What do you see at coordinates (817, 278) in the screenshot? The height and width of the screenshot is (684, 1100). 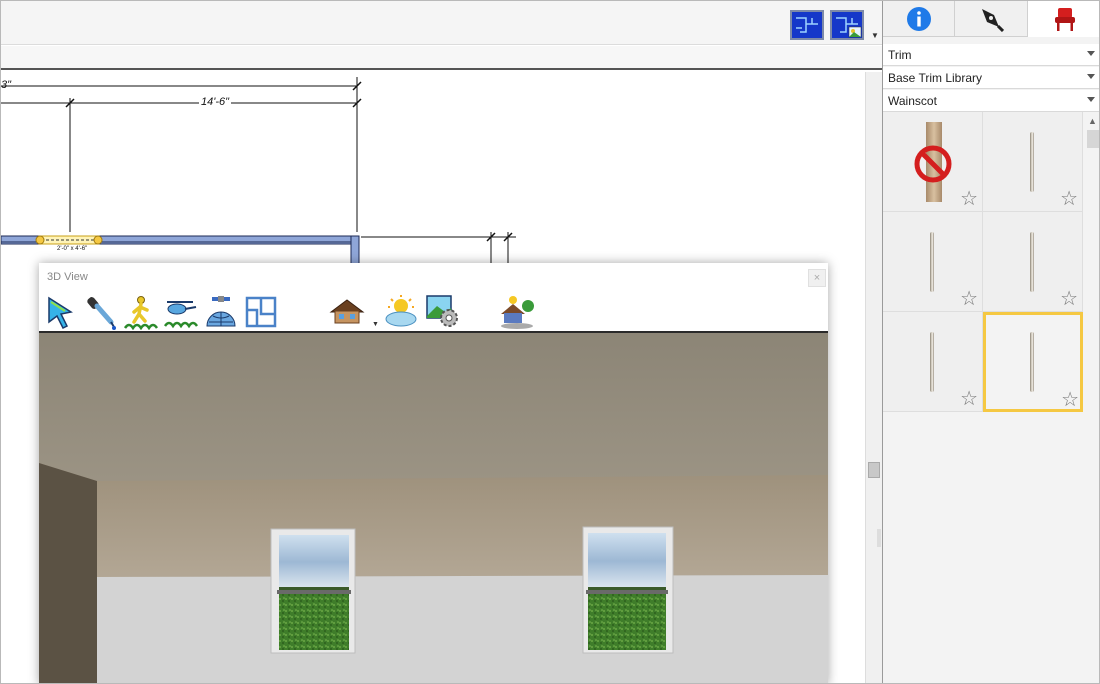 I see `close-icon: ×` at bounding box center [817, 278].